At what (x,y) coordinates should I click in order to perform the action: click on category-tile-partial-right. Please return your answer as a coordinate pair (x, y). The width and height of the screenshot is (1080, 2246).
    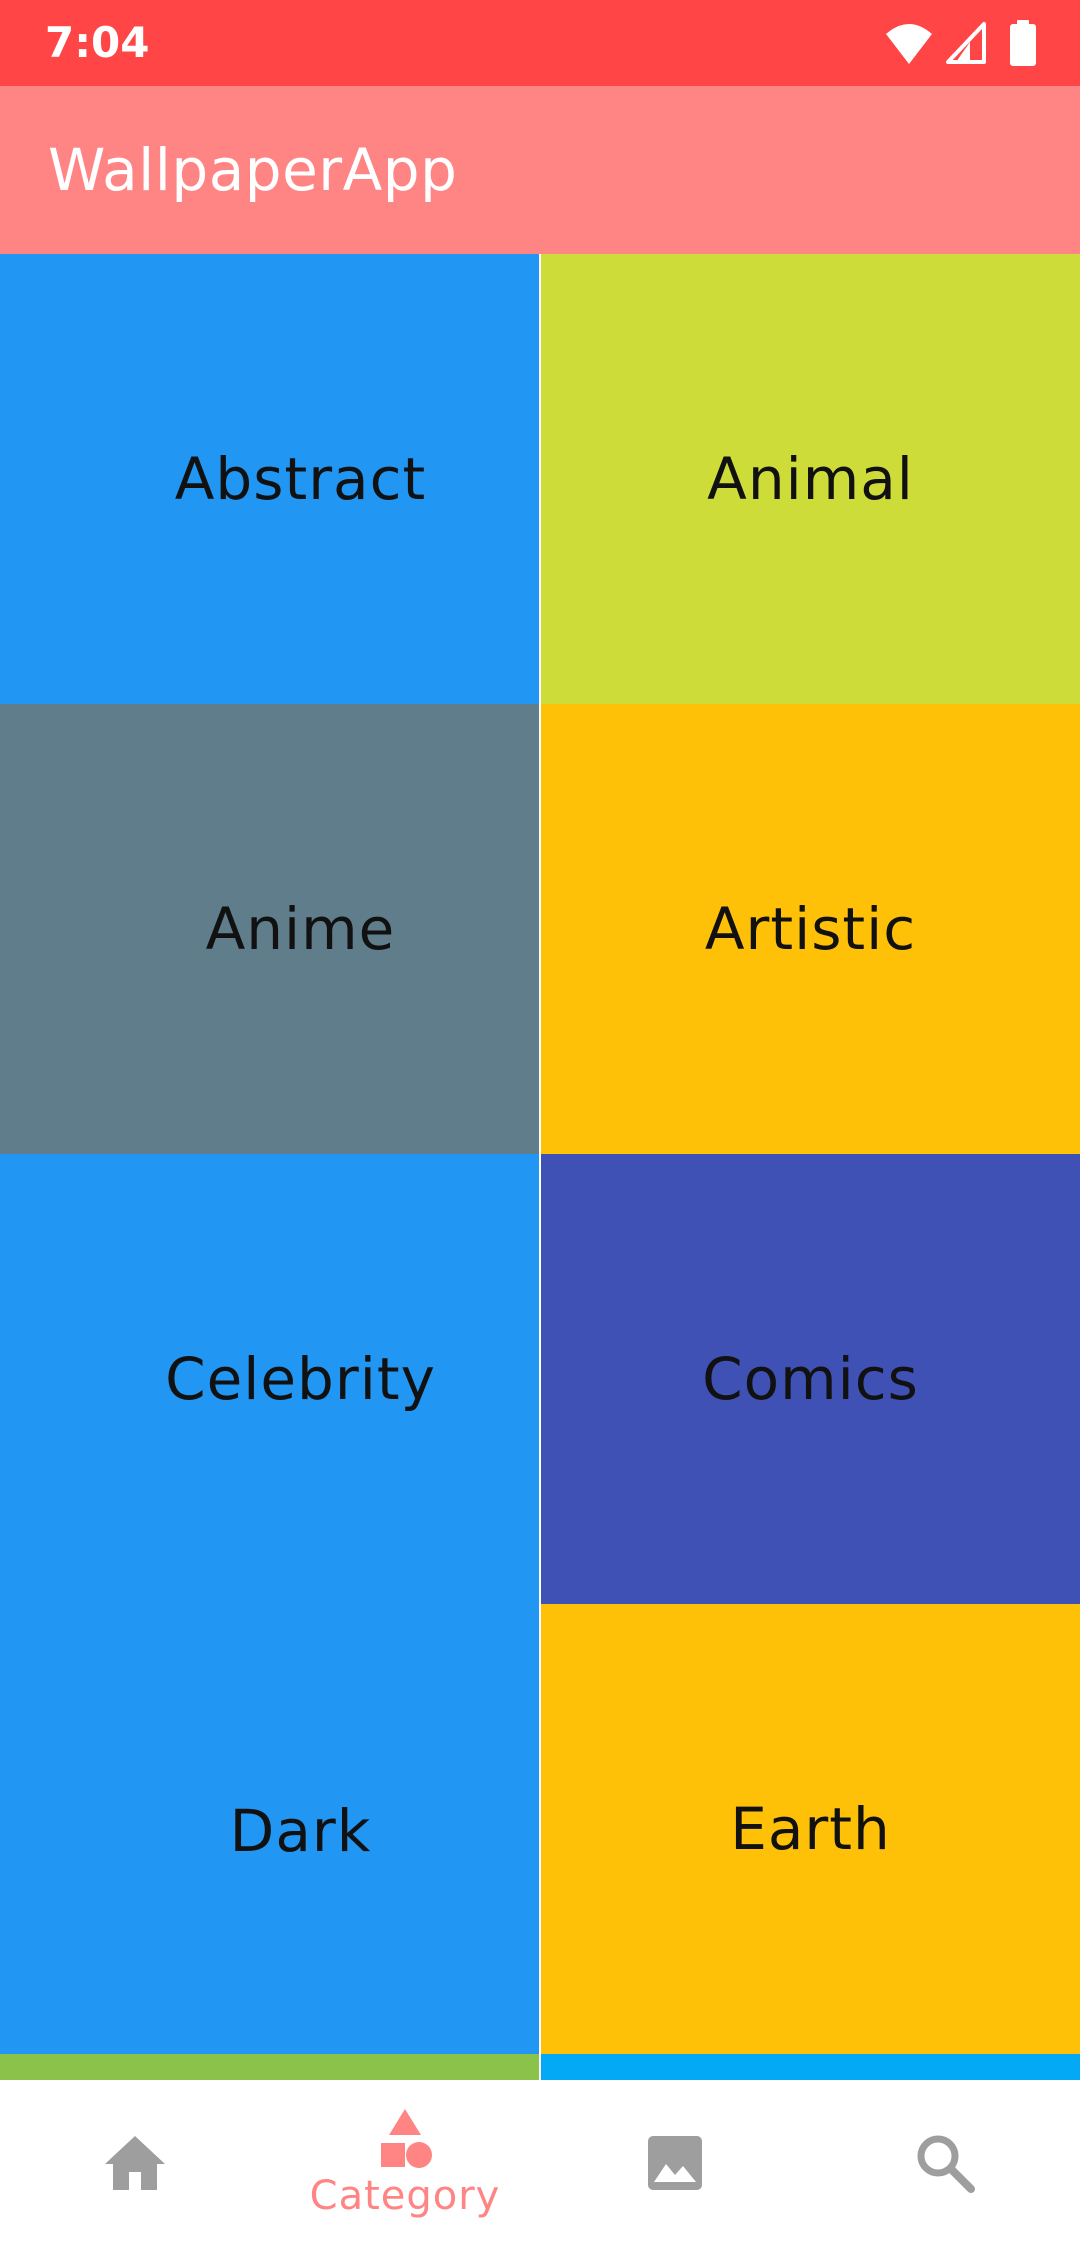
    Looking at the image, I should click on (810, 2067).